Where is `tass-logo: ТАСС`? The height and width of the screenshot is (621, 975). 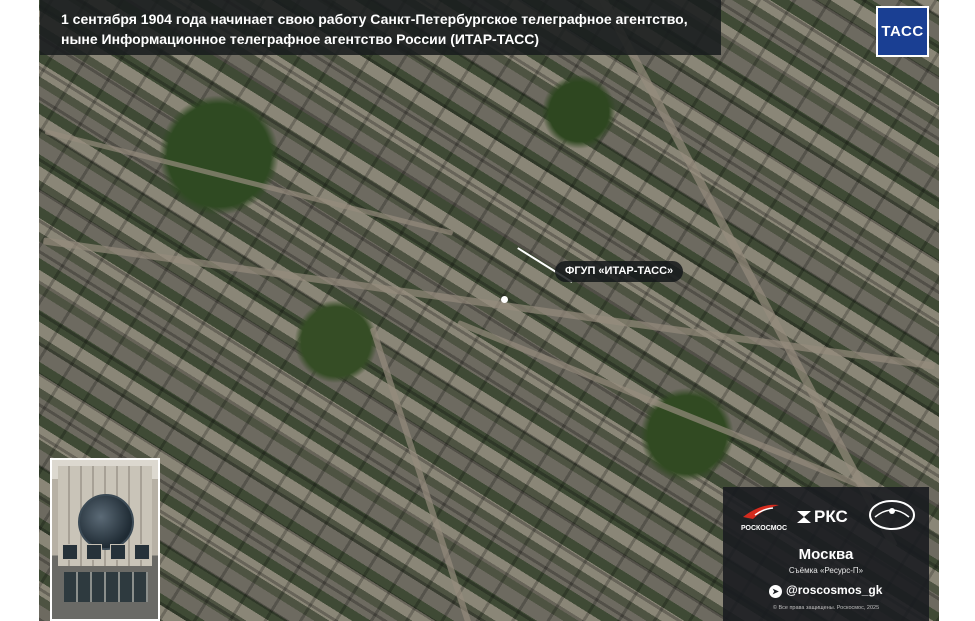 tass-logo: ТАСС is located at coordinates (902, 31).